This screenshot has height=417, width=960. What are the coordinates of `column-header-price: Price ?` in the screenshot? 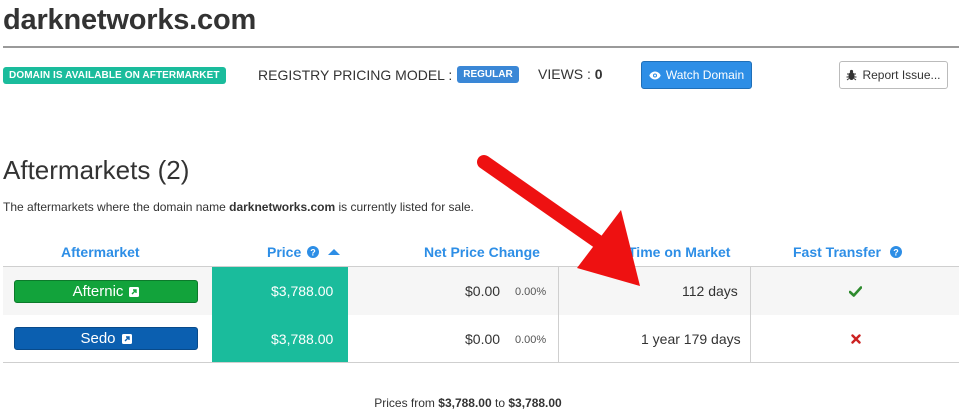 It's located at (304, 252).